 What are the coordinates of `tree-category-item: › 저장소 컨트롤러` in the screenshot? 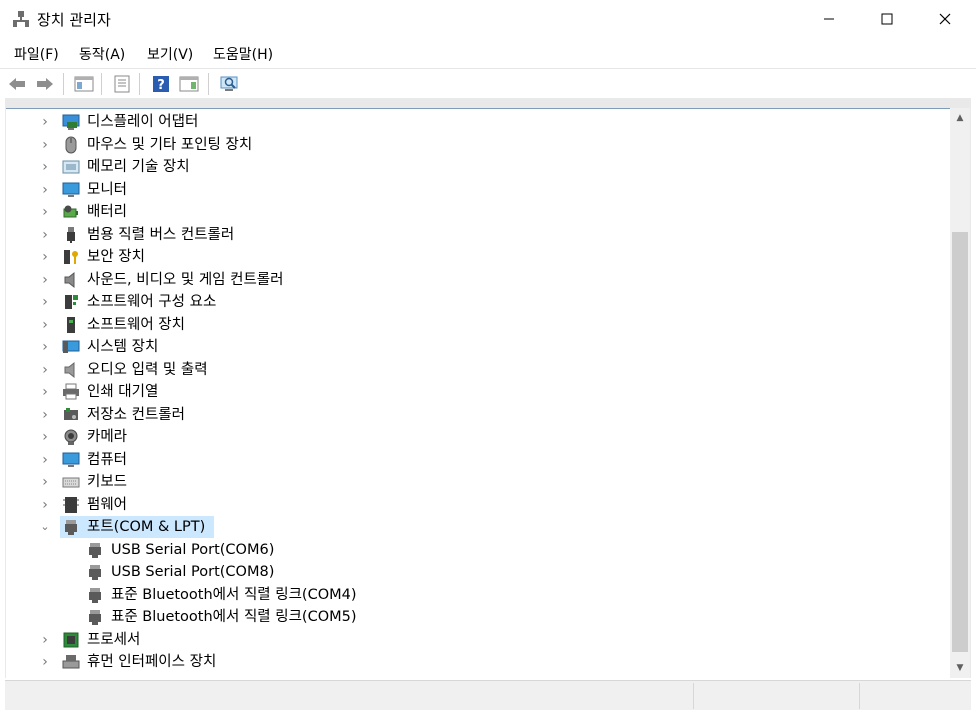 It's located at (478, 415).